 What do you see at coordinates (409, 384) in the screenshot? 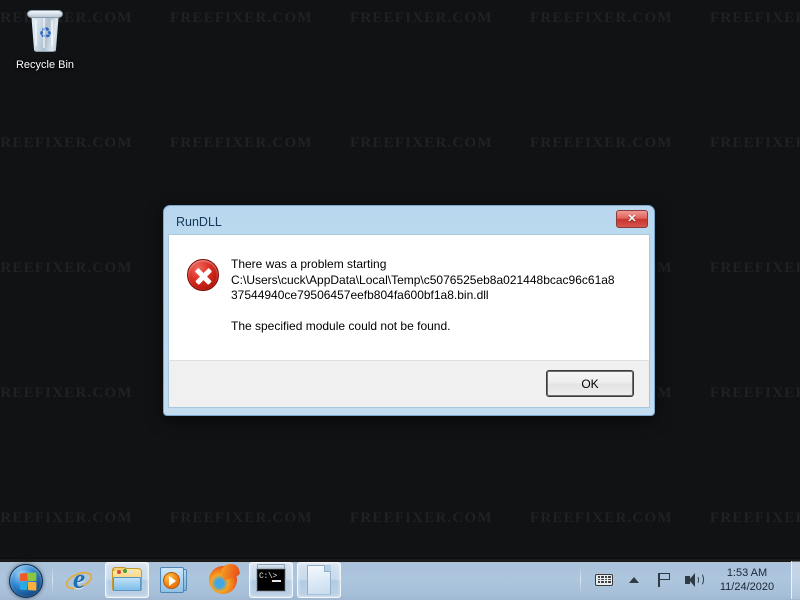
I see `dialog-footer: OK` at bounding box center [409, 384].